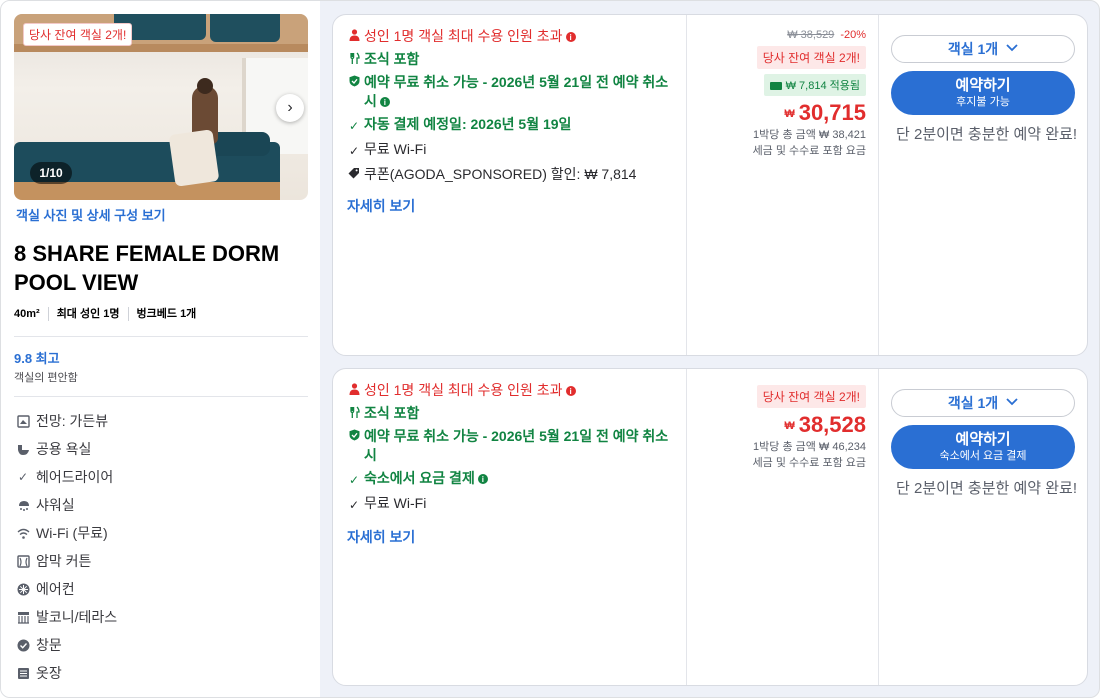  What do you see at coordinates (983, 447) in the screenshot?
I see `book-button: 예약하기 숙소에서 요금 결제` at bounding box center [983, 447].